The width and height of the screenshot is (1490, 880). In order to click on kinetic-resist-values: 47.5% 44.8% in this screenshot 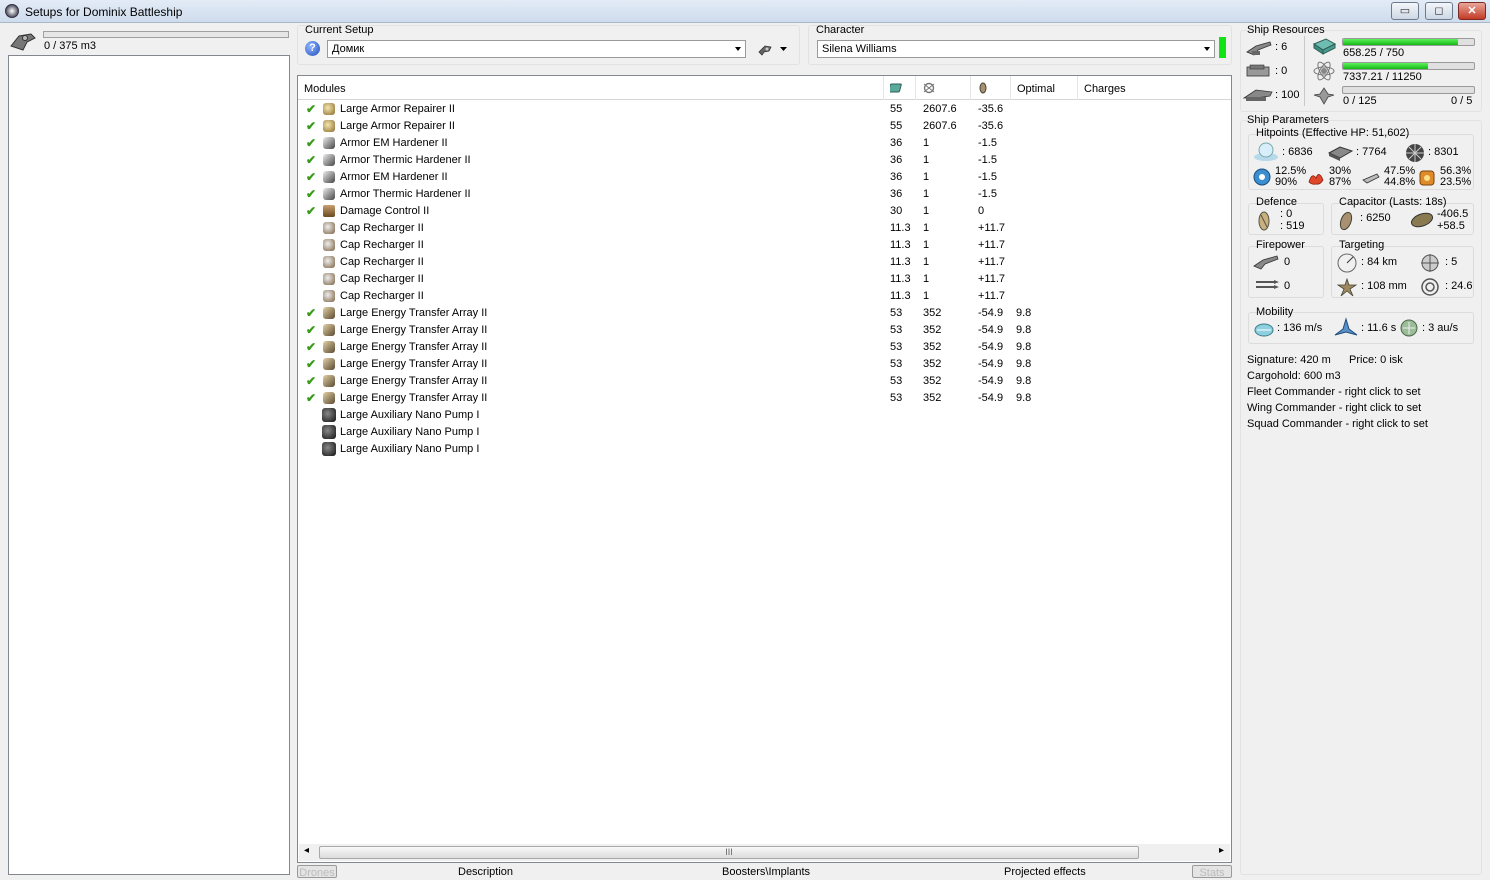, I will do `click(1399, 177)`.